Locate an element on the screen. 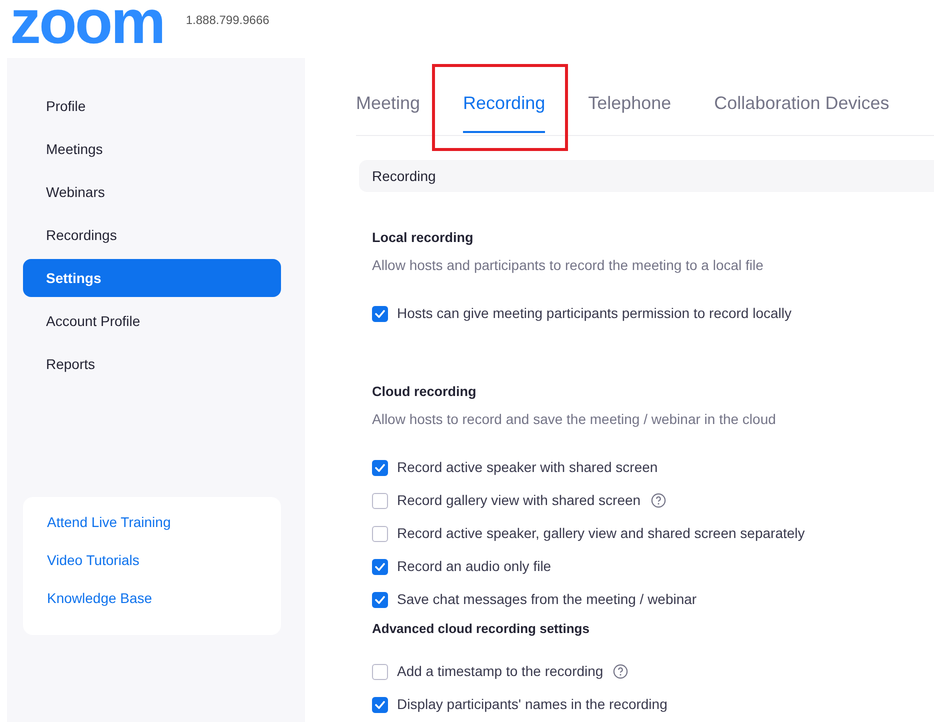 This screenshot has width=934, height=722. zoom-logo: zoom is located at coordinates (87, 27).